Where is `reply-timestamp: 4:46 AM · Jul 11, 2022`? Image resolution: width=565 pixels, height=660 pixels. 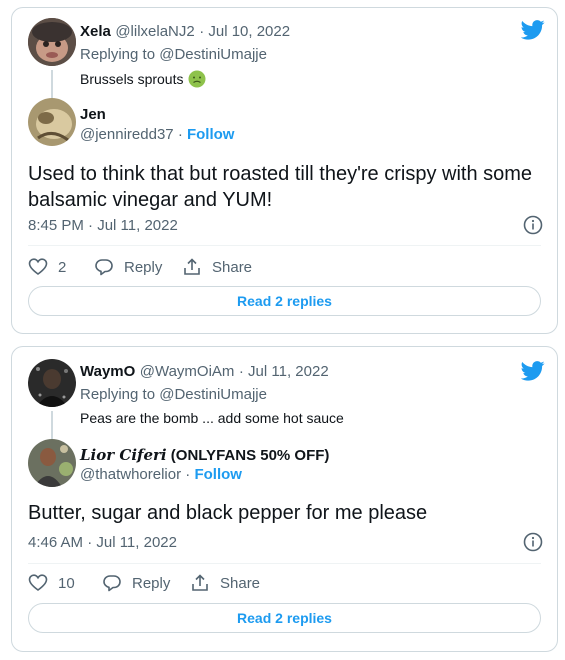
reply-timestamp: 4:46 AM · Jul 11, 2022 is located at coordinates (102, 542).